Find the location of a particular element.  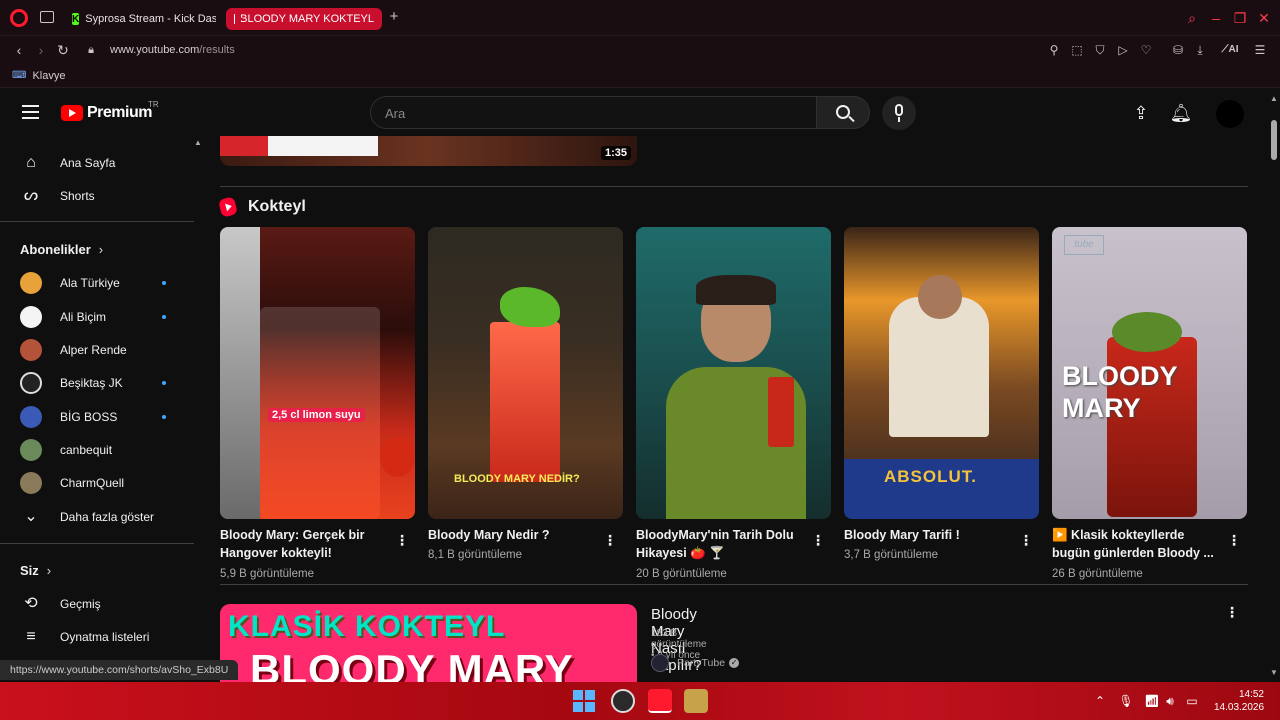

sidebar-item-channel: Ala Türkiye is located at coordinates (97, 283).